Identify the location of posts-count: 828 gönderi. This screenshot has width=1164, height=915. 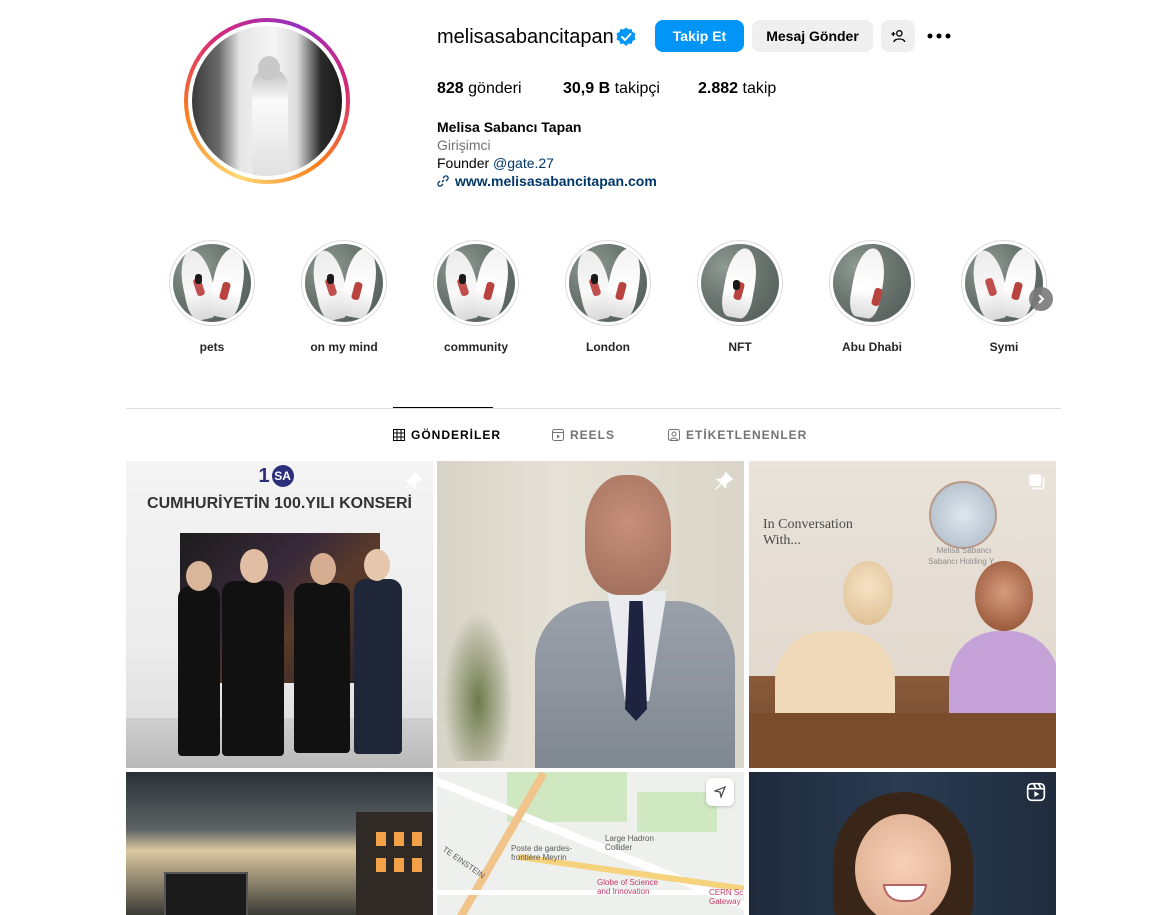
(479, 89).